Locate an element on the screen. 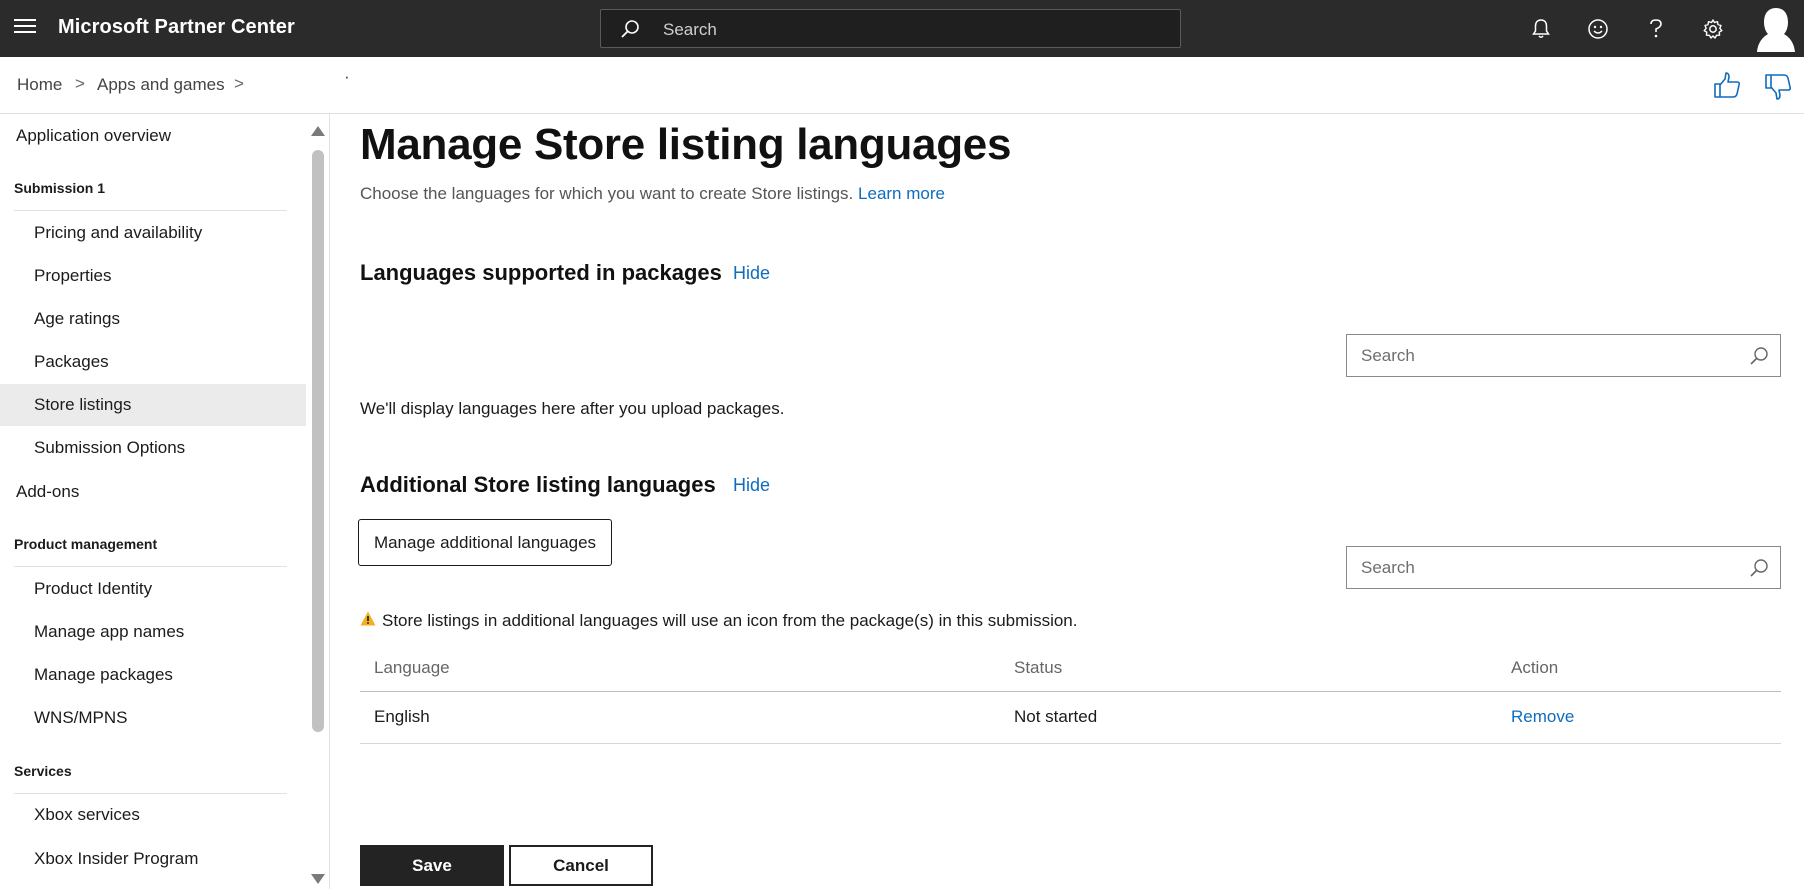  thumbs-up-icon is located at coordinates (1727, 86).